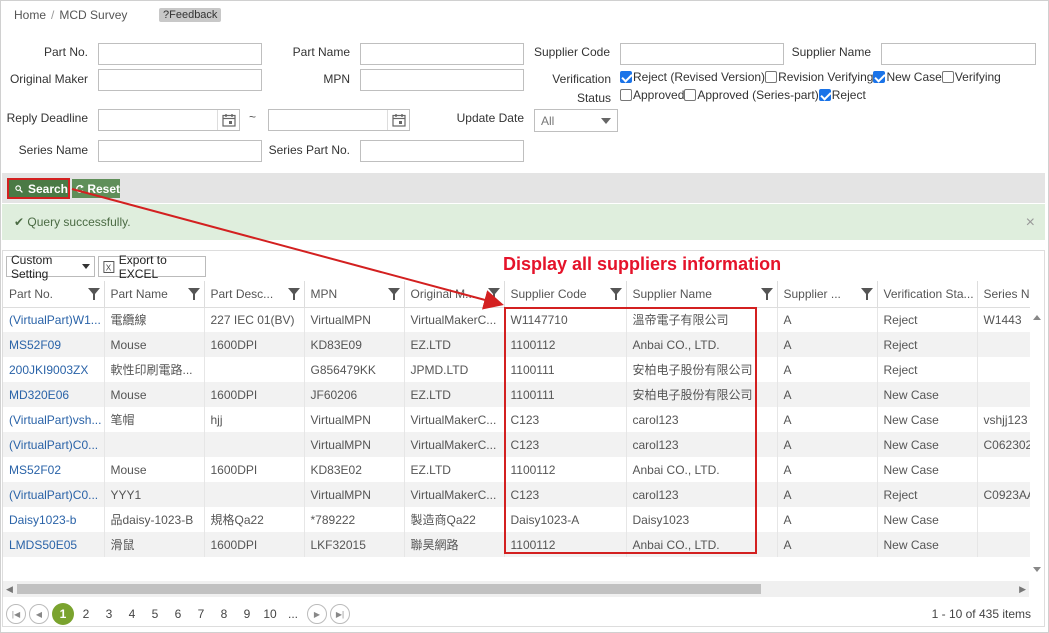 Image resolution: width=1049 pixels, height=633 pixels. Describe the element at coordinates (702, 294) in the screenshot. I see `column-header: Supplier Name` at that location.